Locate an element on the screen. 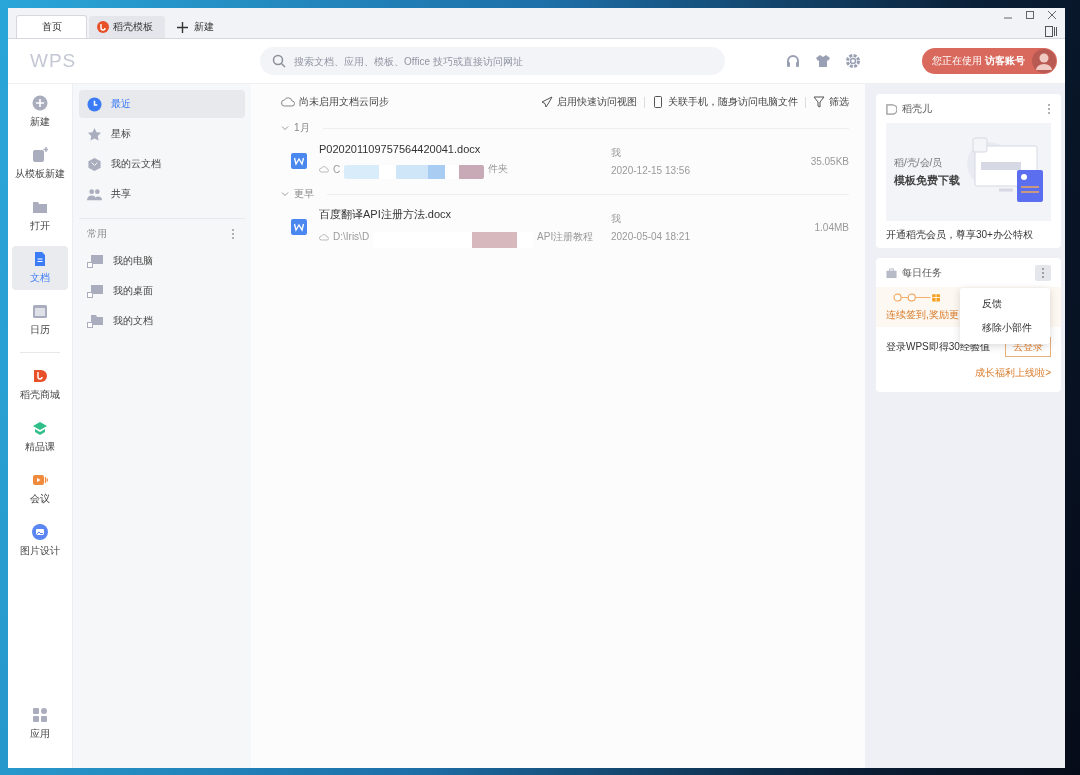  nav-item: 星标 is located at coordinates (162, 134).